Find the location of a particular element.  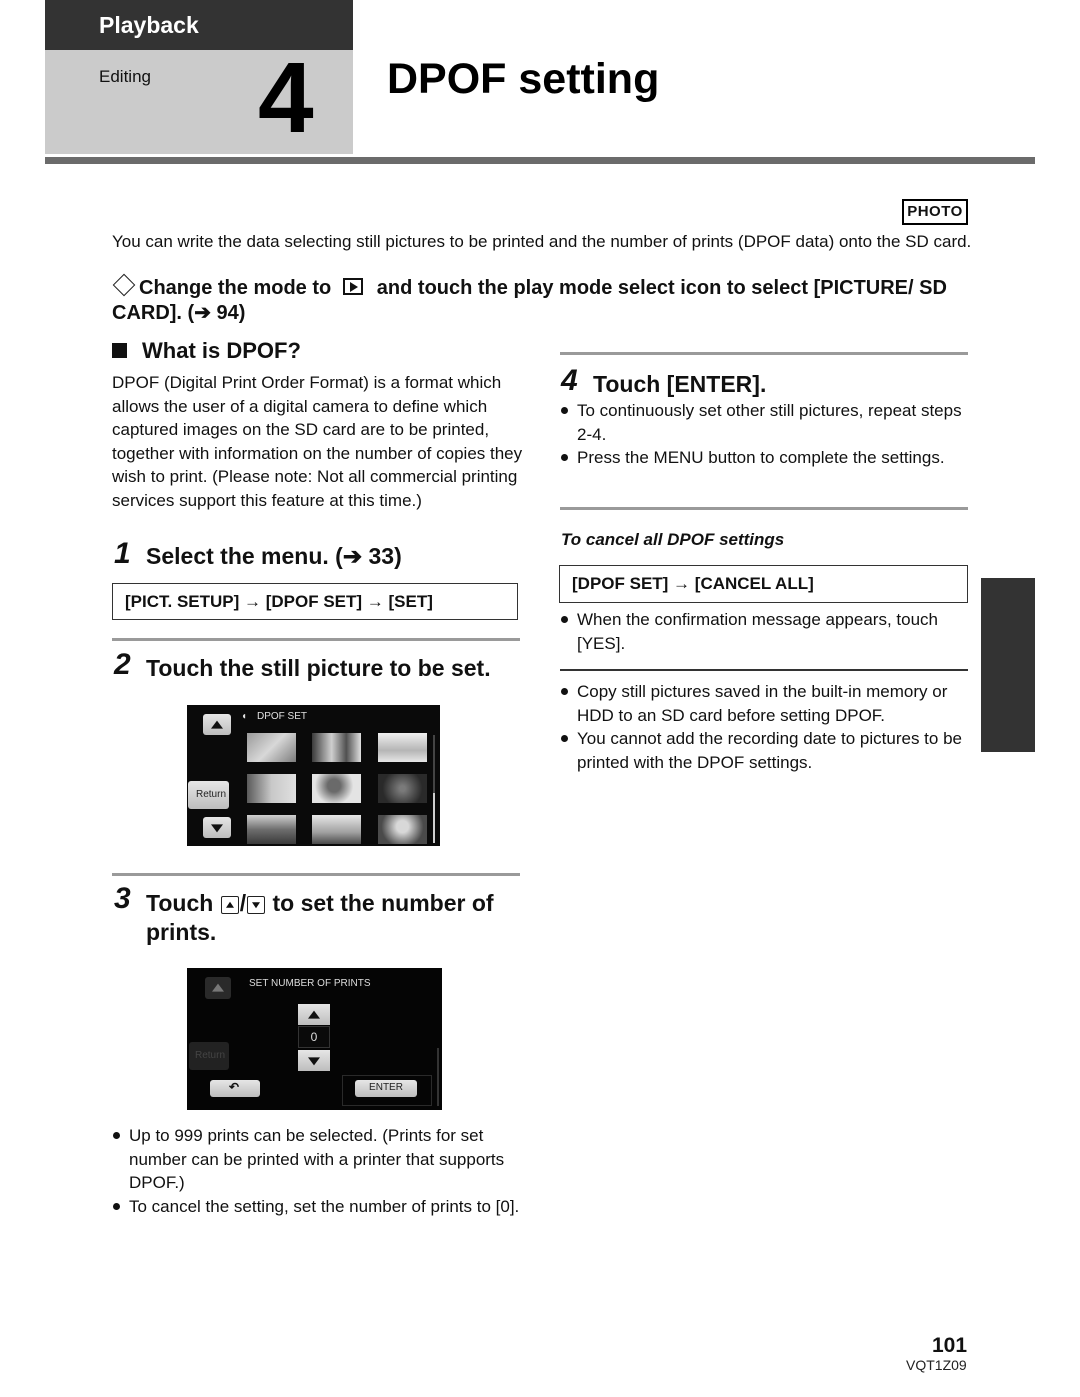

scroll-up-button is located at coordinates (217, 724).